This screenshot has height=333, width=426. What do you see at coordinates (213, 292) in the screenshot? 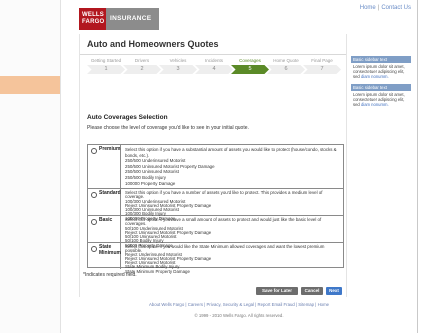
I see `form-buttons: Save for Later Cancel Next` at bounding box center [213, 292].